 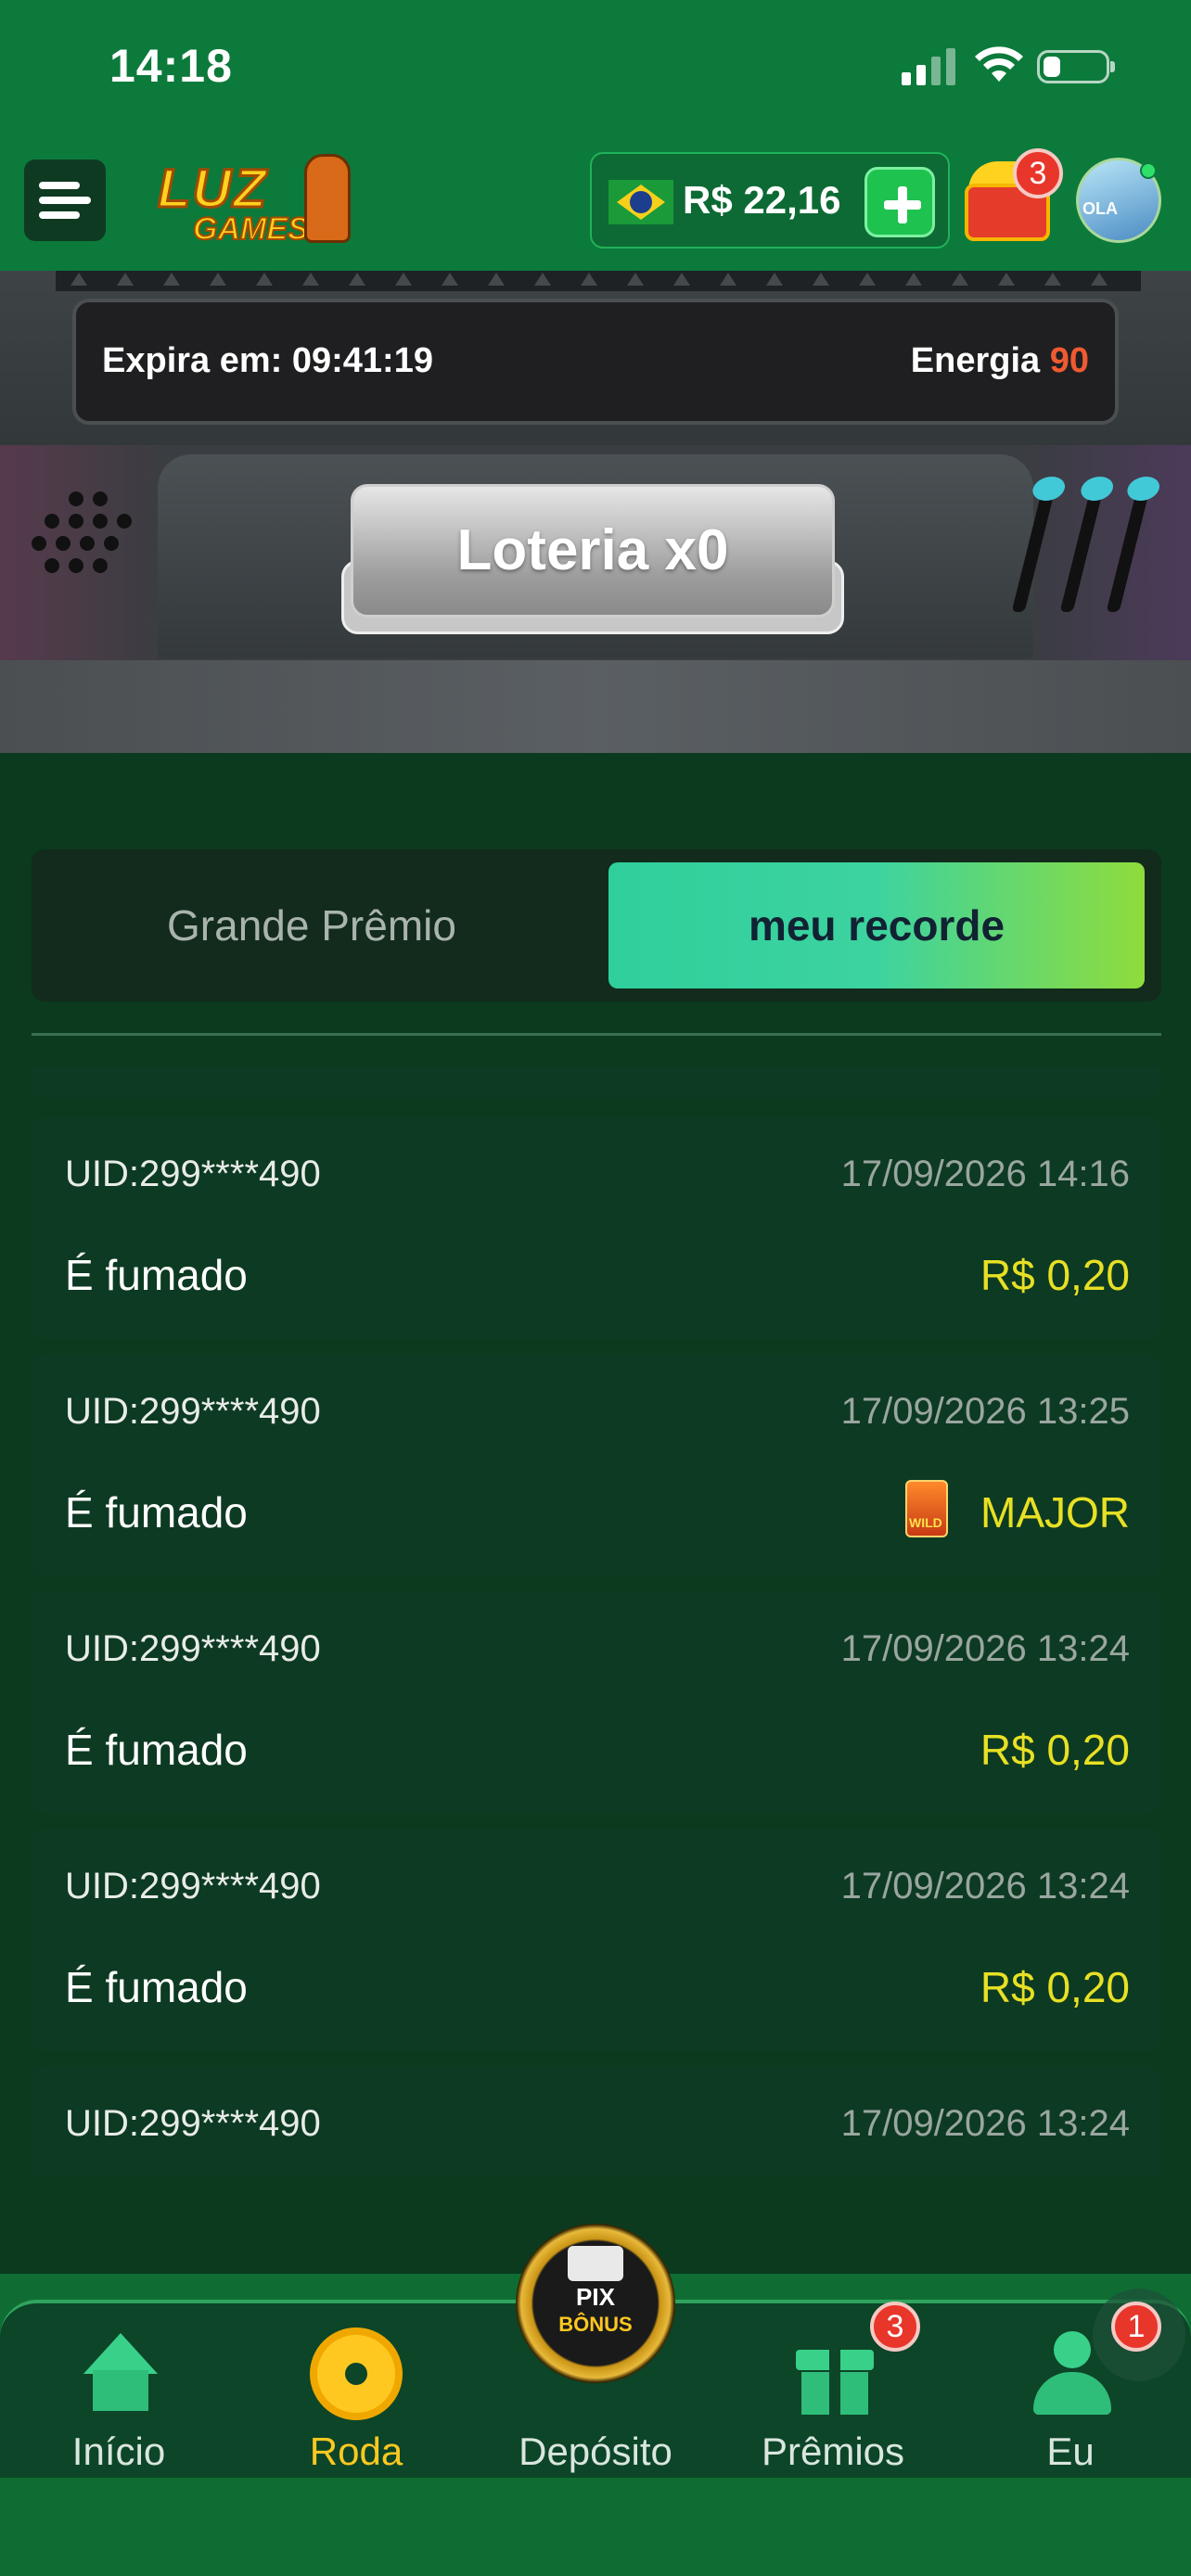 I want to click on nav-item-prizes: Prêmios 3, so click(x=833, y=2389).